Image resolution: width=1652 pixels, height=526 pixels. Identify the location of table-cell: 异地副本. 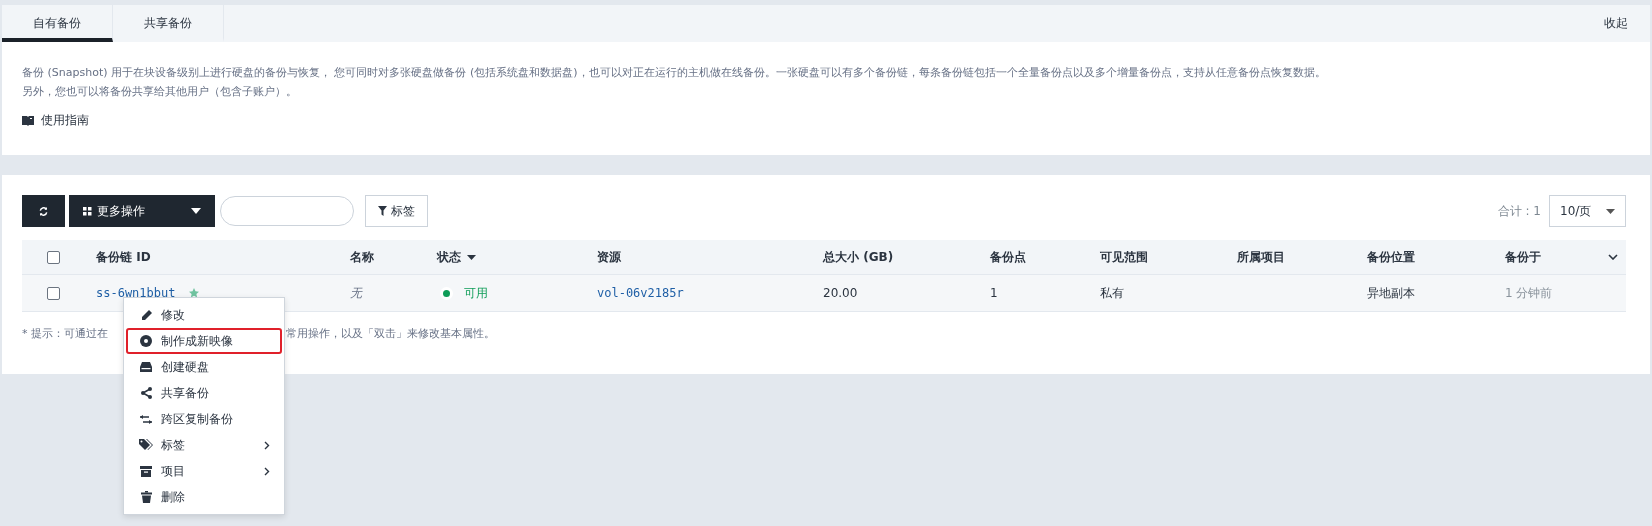
(1391, 293).